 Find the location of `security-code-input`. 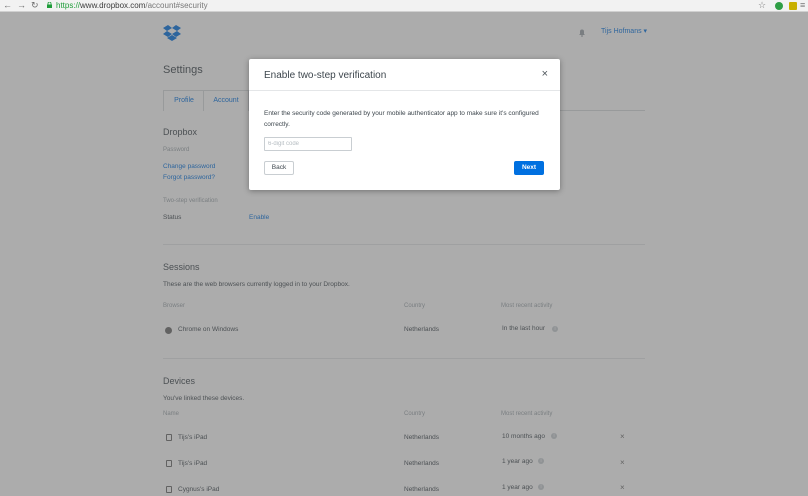

security-code-input is located at coordinates (308, 144).